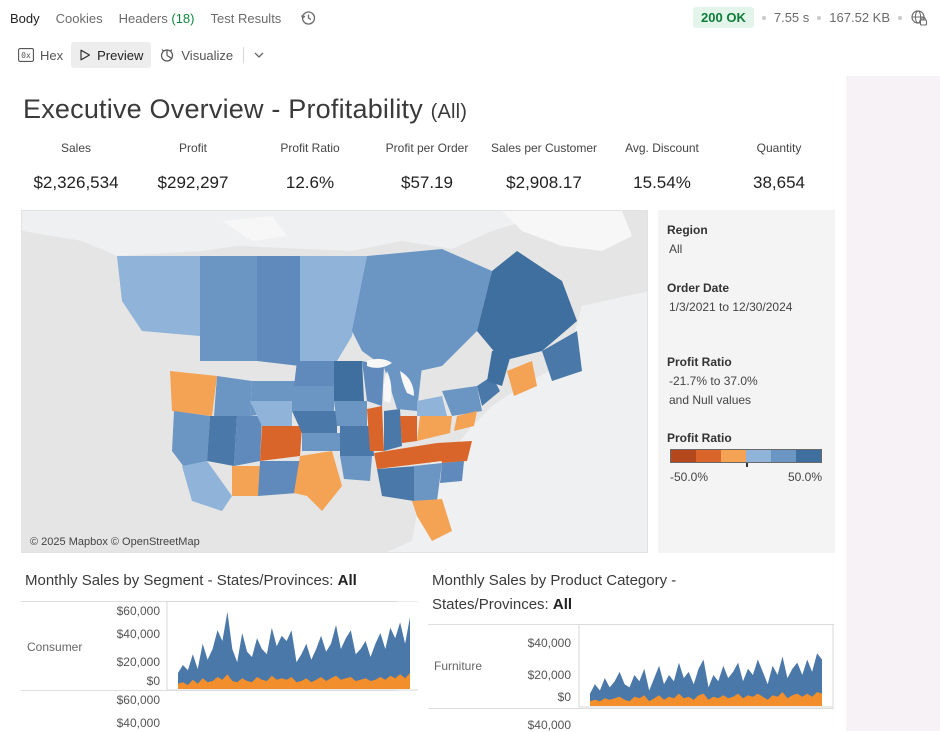 This screenshot has height=732, width=940. I want to click on kpi-label-sales-per-customer: Sales per Customer, so click(544, 148).